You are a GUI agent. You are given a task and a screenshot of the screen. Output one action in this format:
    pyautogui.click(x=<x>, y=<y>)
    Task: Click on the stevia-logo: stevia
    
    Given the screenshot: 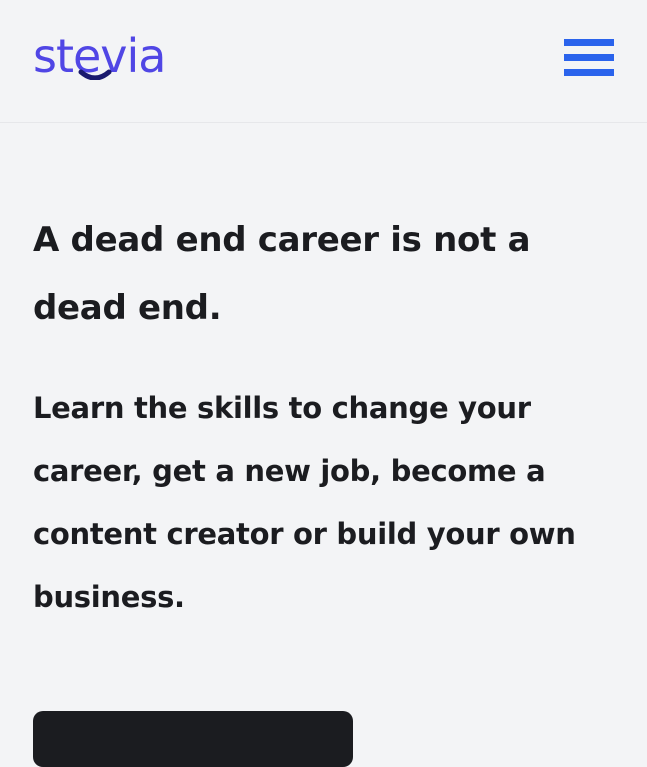 What is the action you would take?
    pyautogui.click(x=113, y=55)
    